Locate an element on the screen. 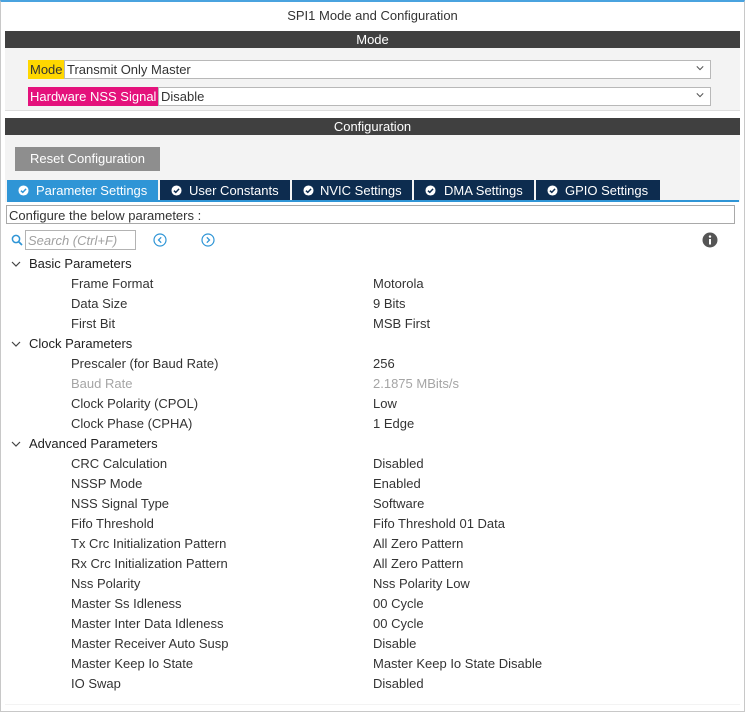  mode-select-value: Transmit Only Master is located at coordinates (129, 69).